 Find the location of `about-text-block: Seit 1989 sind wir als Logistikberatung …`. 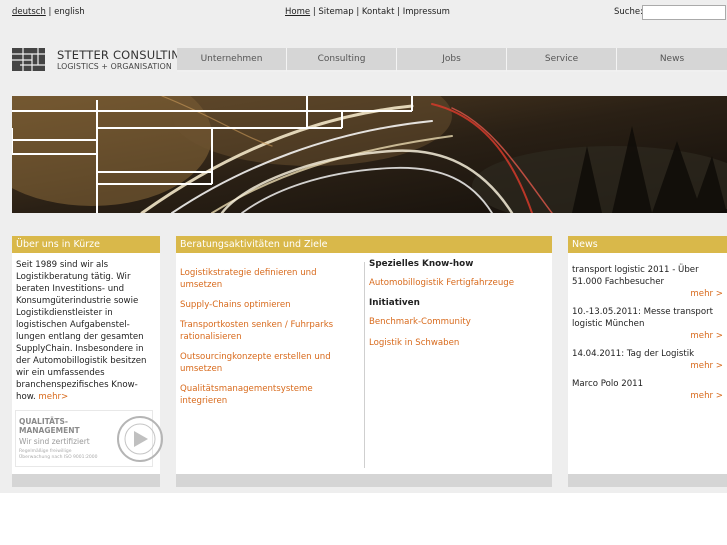

about-text-block: Seit 1989 sind wir als Logistikberatung … is located at coordinates (86, 331).